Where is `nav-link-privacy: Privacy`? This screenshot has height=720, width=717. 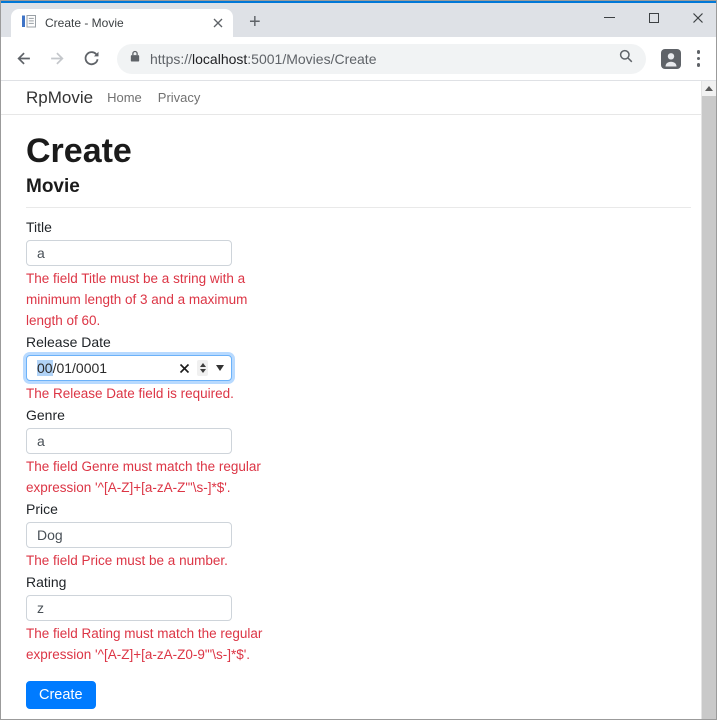 nav-link-privacy: Privacy is located at coordinates (179, 97).